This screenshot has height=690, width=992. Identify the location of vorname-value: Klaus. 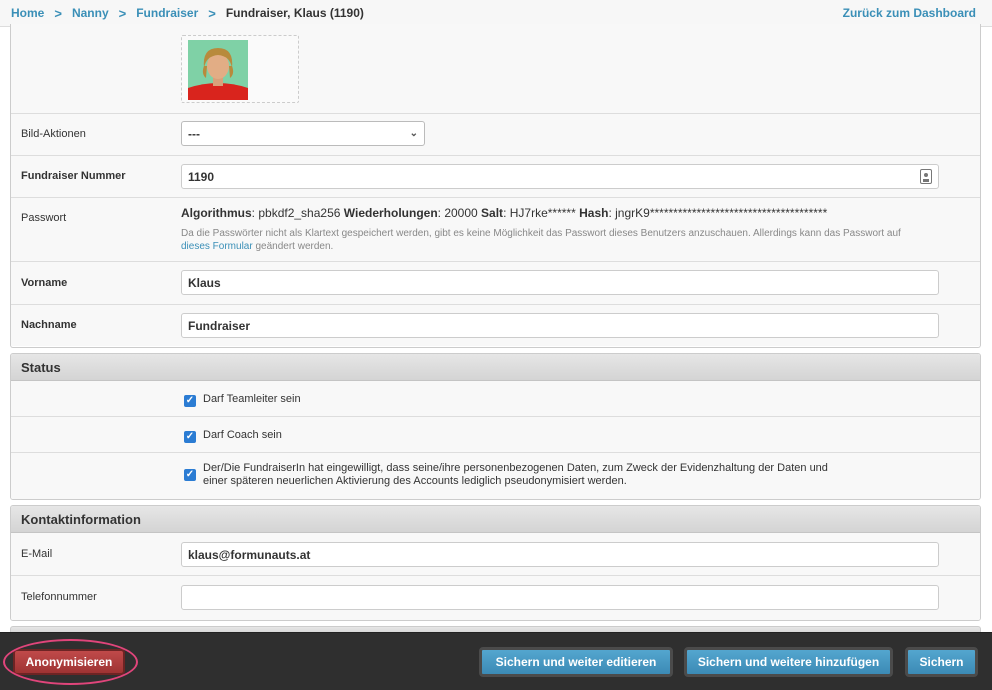
(204, 282).